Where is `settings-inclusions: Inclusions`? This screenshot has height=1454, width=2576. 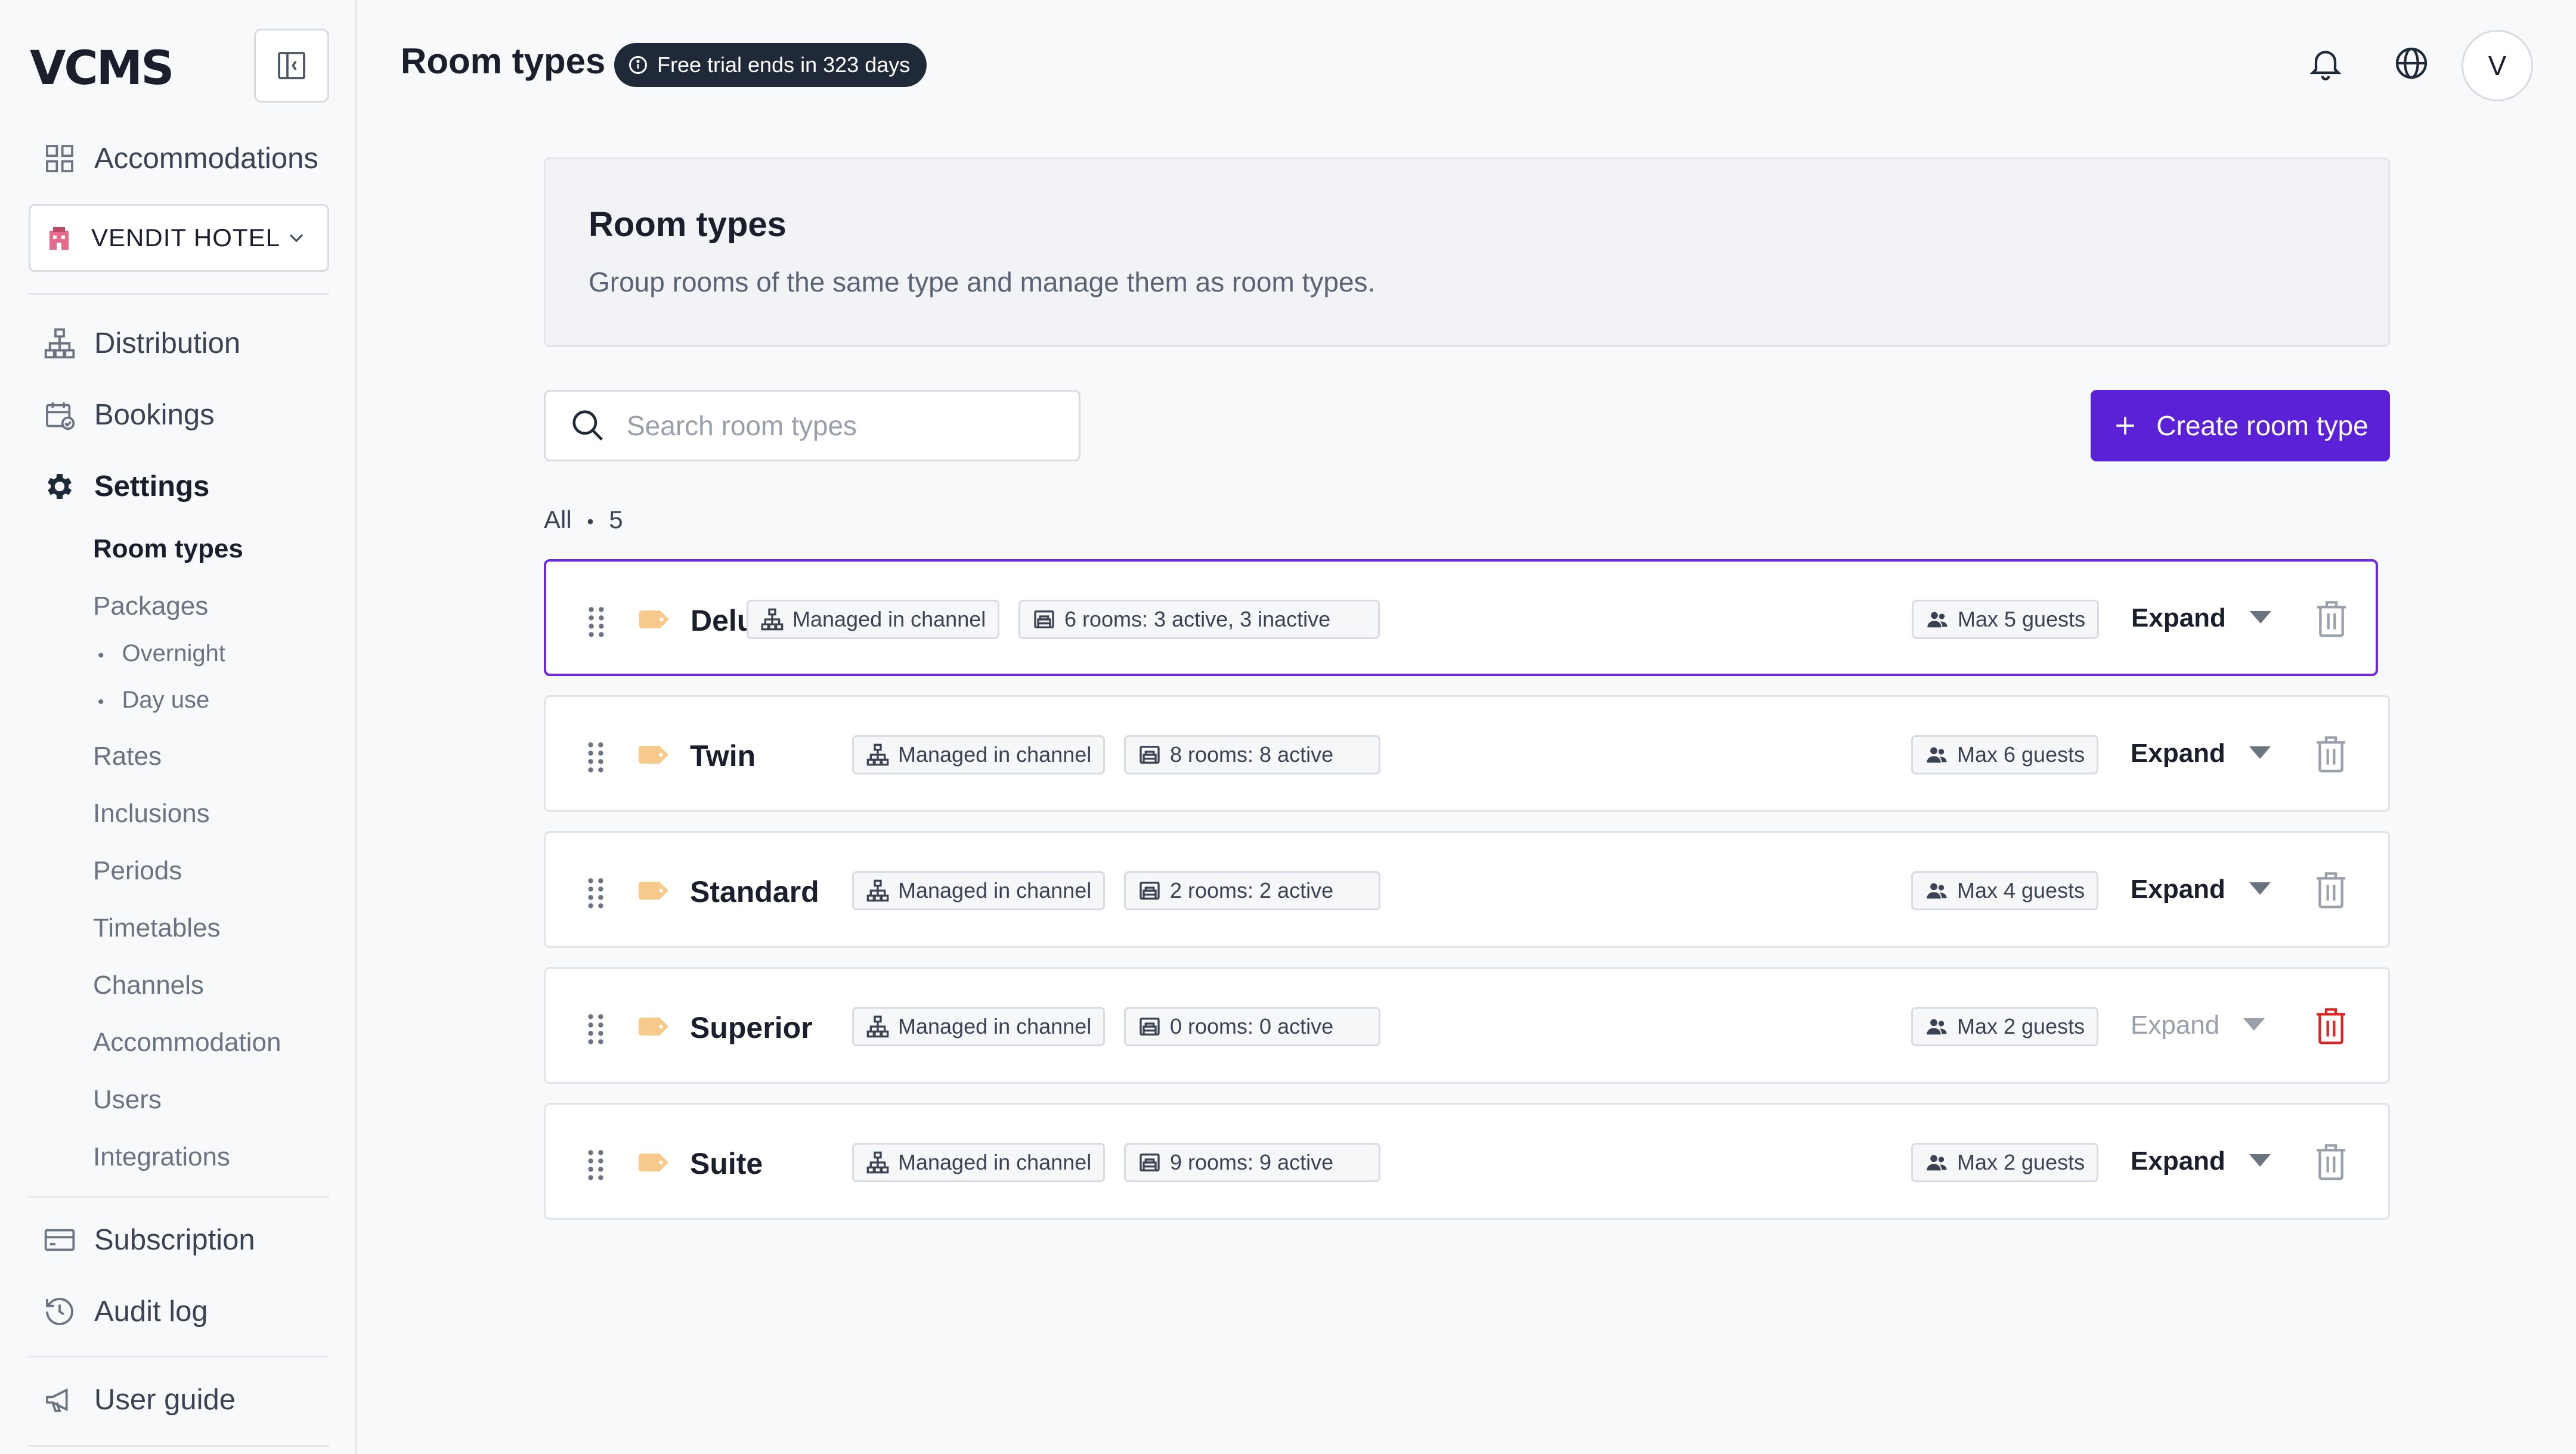 settings-inclusions: Inclusions is located at coordinates (151, 814).